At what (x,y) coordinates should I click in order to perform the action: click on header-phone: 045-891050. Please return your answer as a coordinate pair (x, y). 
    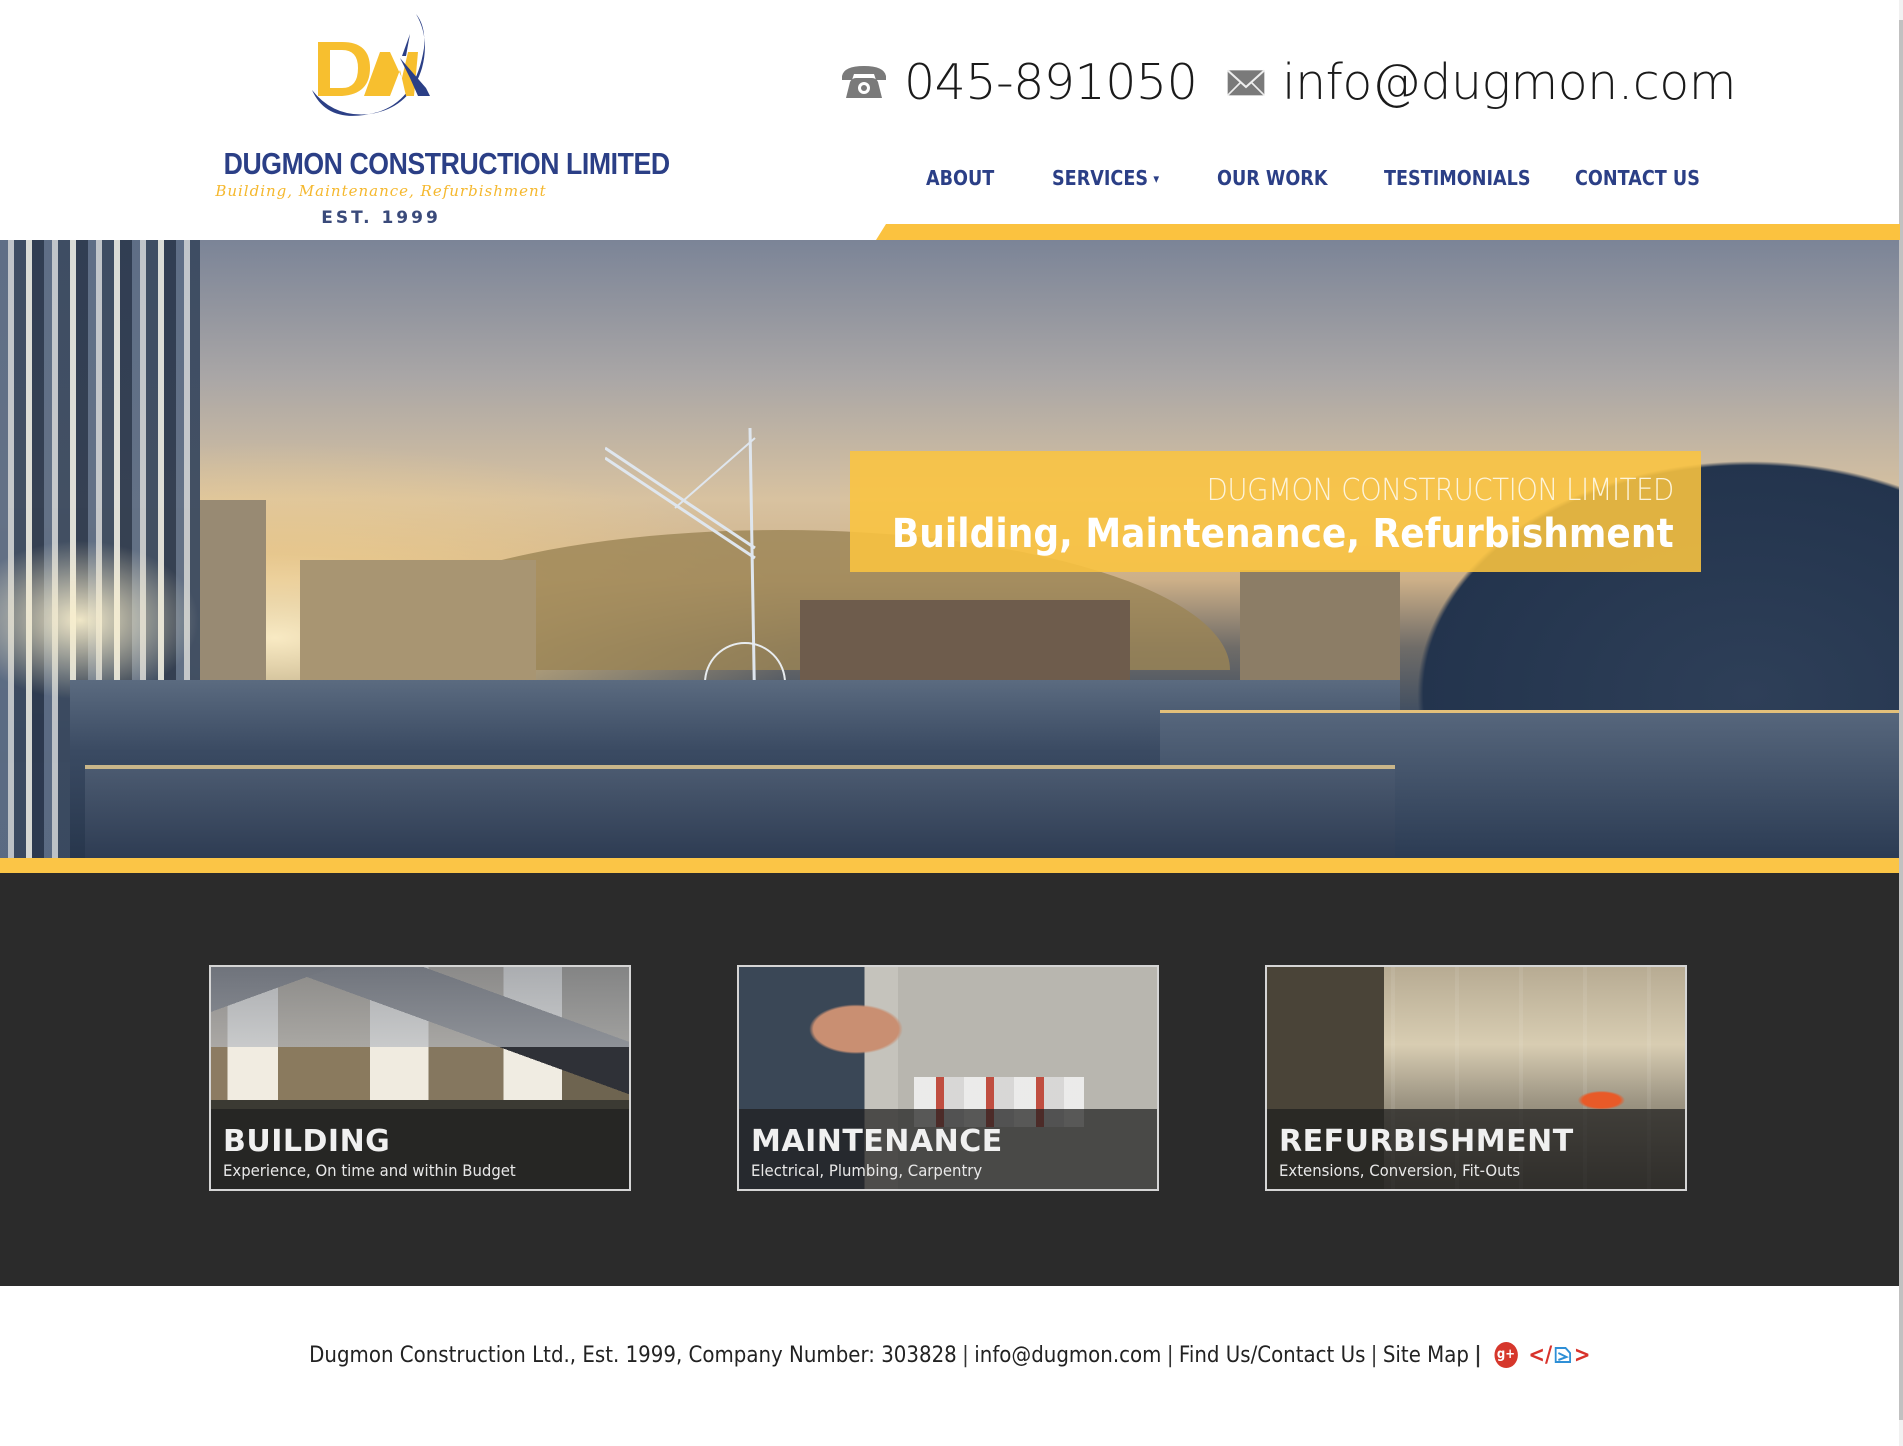
    Looking at the image, I should click on (1019, 82).